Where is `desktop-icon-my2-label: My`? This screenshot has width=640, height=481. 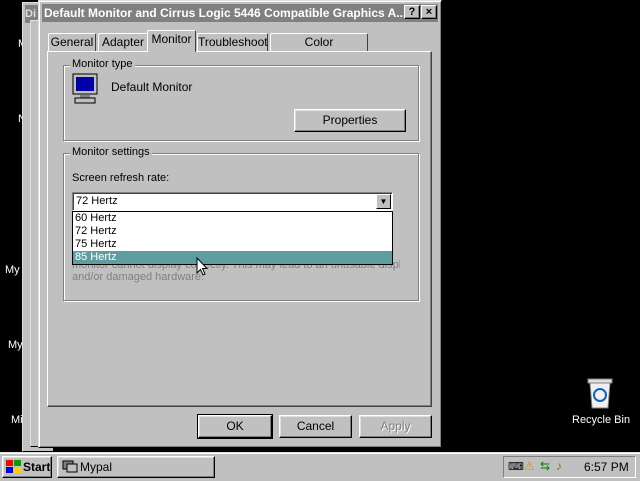
desktop-icon-my2-label: My is located at coordinates (15, 345).